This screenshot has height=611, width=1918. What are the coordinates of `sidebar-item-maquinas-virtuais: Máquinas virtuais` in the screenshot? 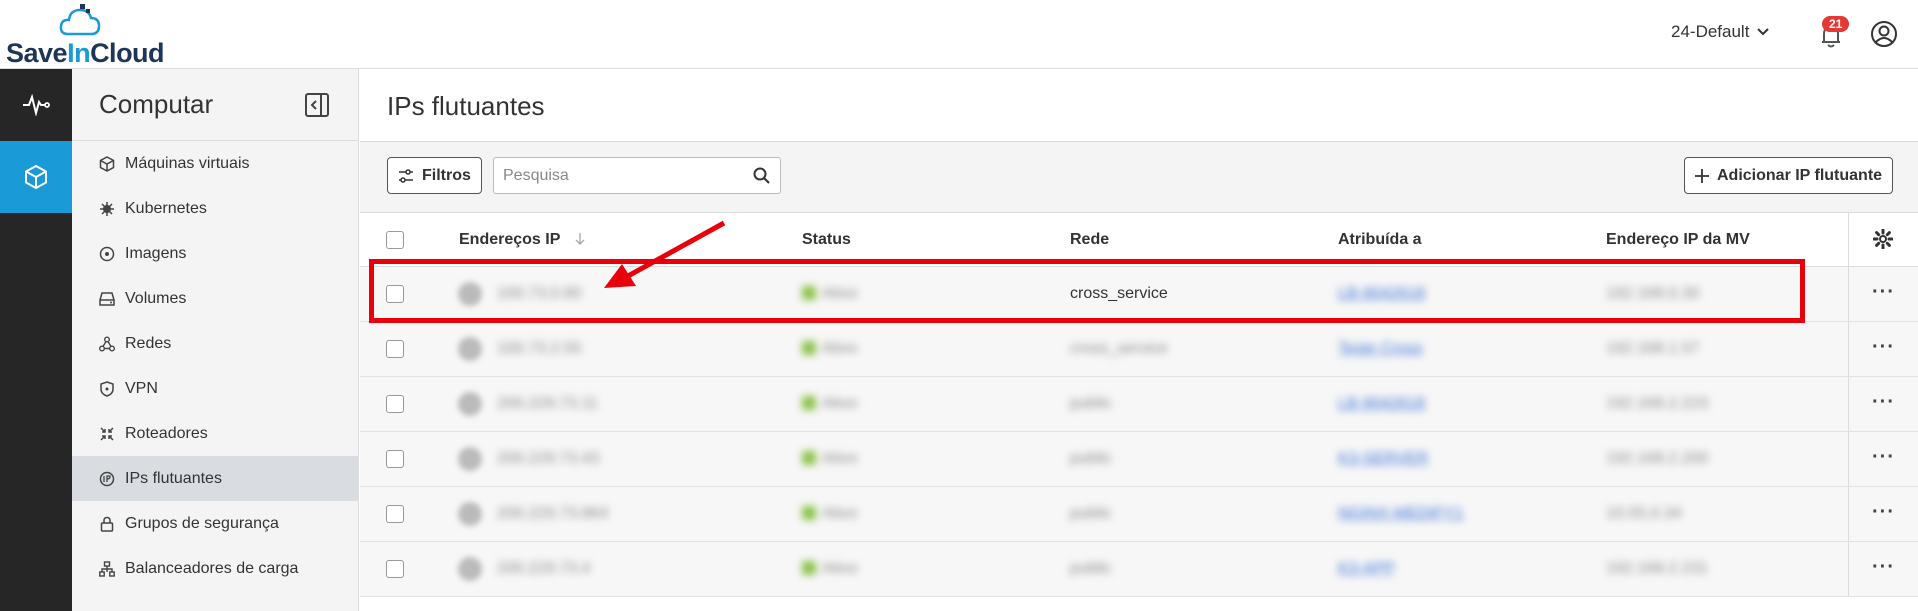 It's located at (215, 163).